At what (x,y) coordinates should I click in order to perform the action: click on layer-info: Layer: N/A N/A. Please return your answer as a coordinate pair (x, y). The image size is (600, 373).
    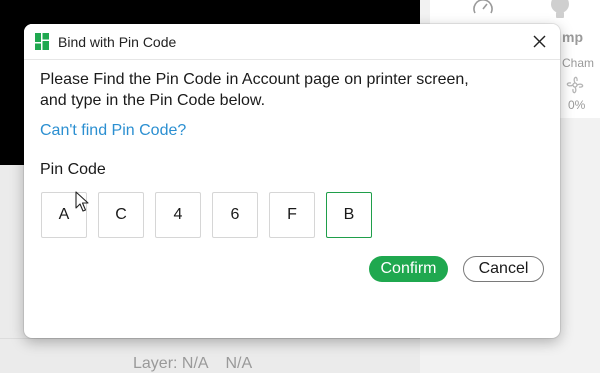
    Looking at the image, I should click on (192, 364).